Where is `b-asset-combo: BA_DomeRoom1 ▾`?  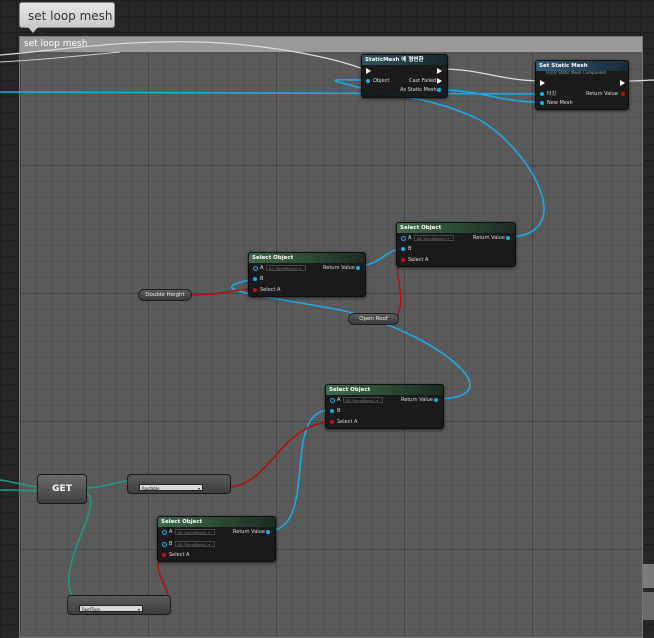
b-asset-combo: BA_DomeRoom1 ▾ is located at coordinates (195, 544).